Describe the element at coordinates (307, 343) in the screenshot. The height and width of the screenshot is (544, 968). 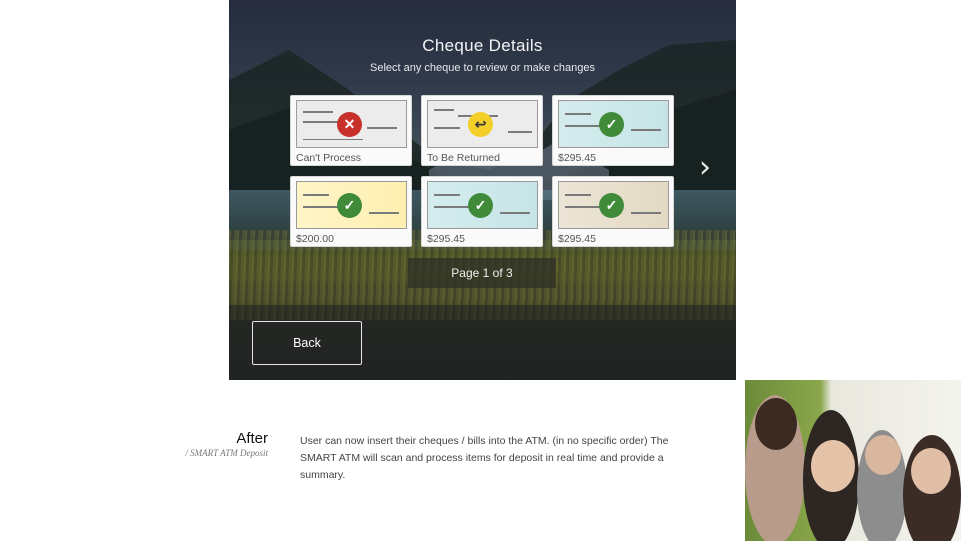
I see `back-button: Back` at that location.